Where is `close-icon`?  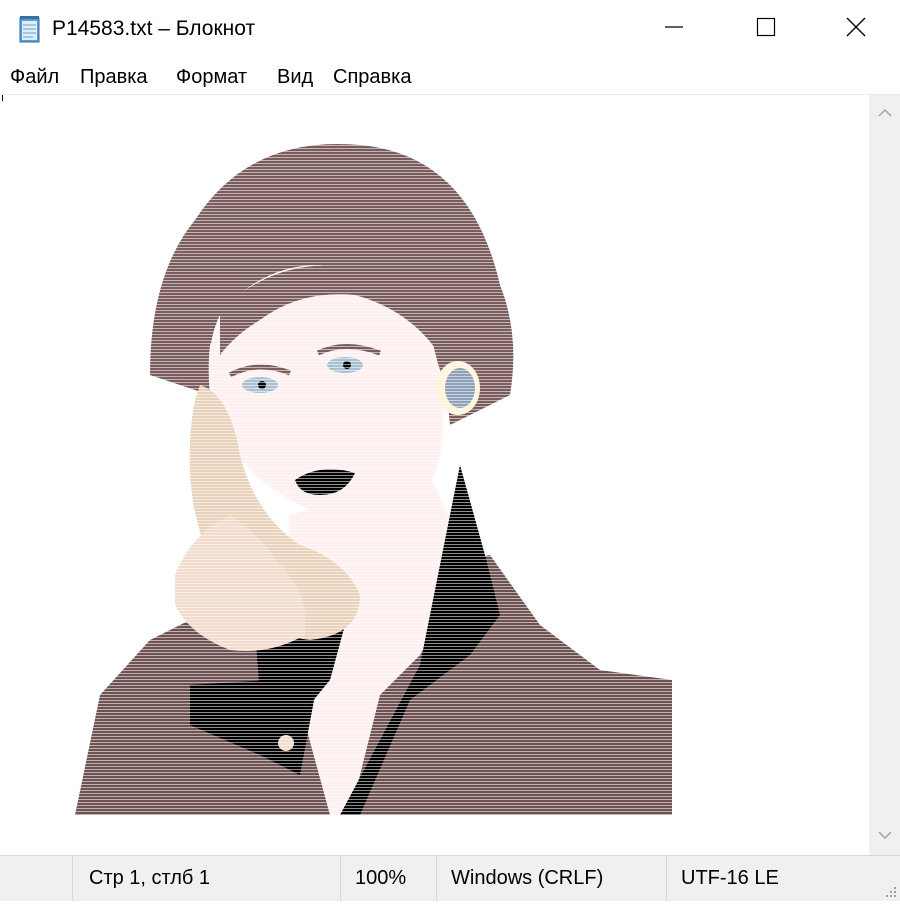
close-icon is located at coordinates (856, 29).